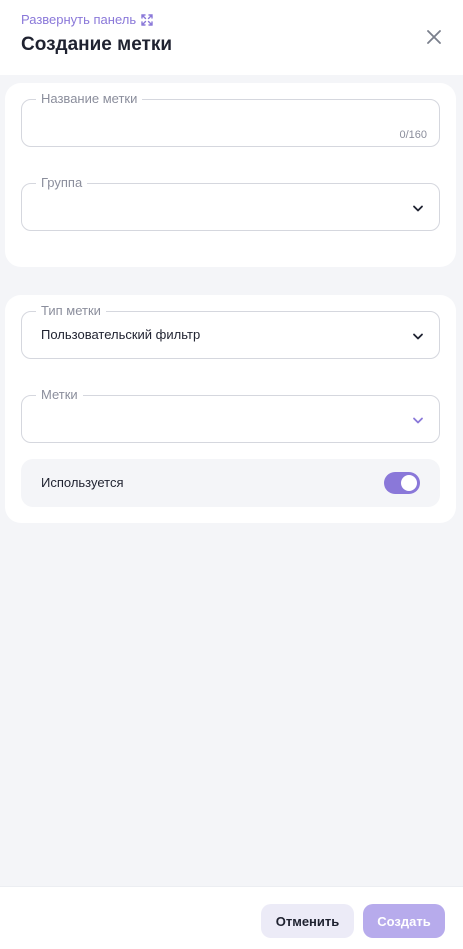 Image resolution: width=463 pixels, height=949 pixels. I want to click on used-toggle-row: Используется, so click(230, 483).